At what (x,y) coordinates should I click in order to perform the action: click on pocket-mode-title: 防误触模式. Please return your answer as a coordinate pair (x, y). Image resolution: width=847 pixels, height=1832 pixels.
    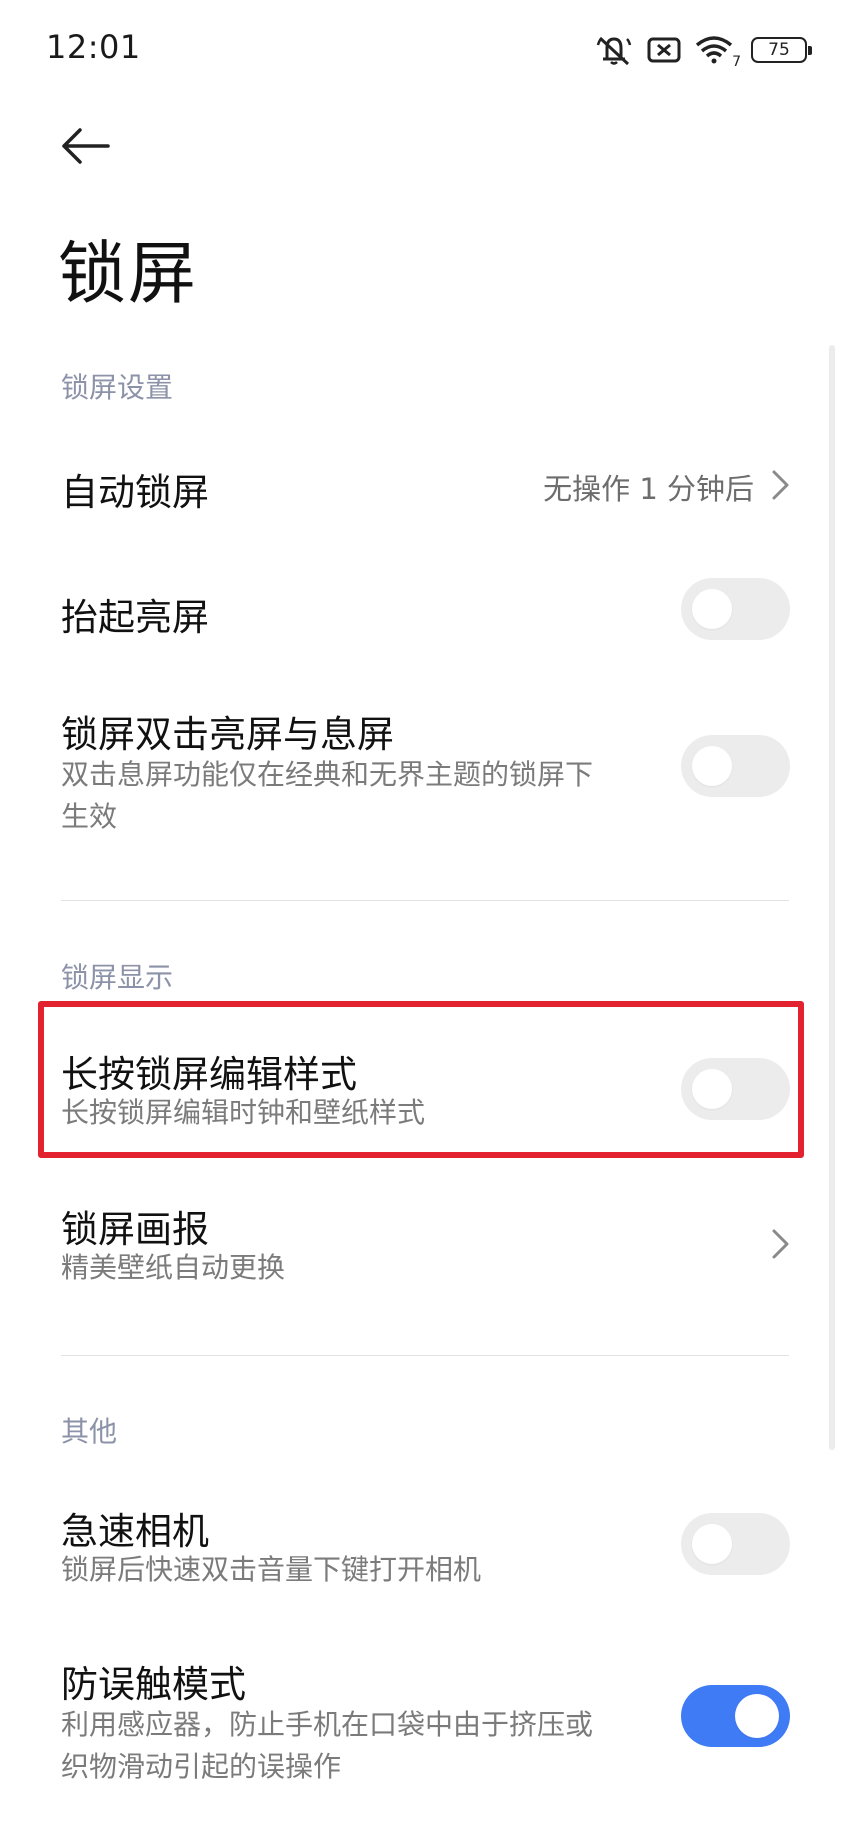
    Looking at the image, I should click on (153, 1684).